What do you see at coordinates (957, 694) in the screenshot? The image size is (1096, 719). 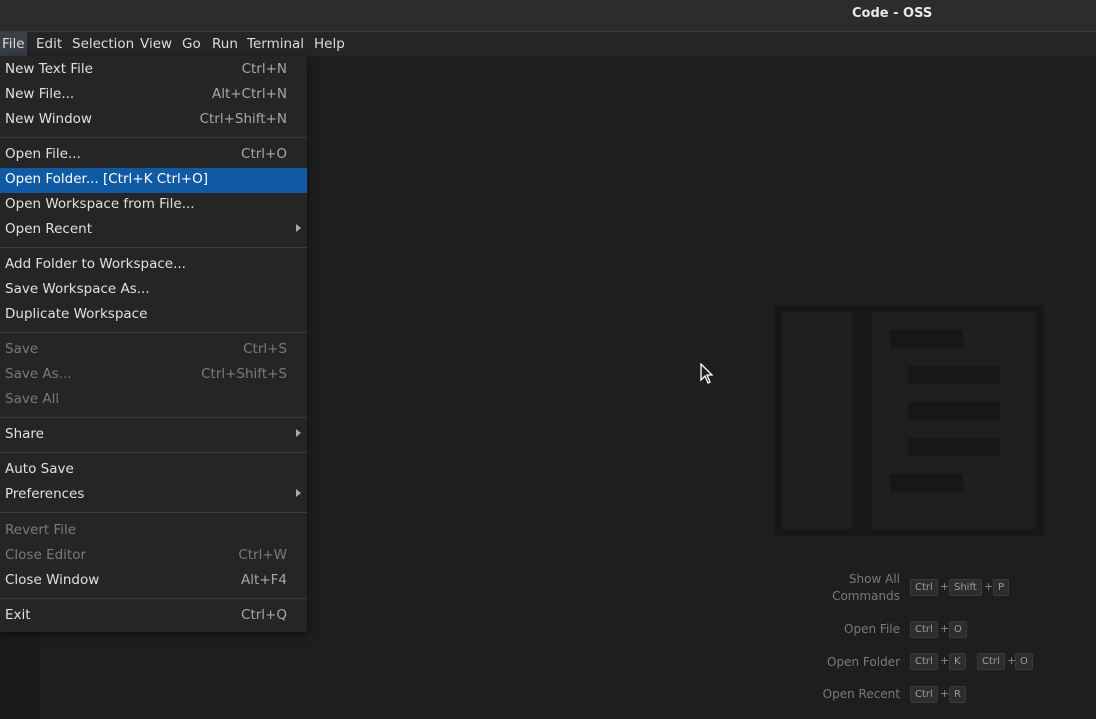 I see `key-r: R` at bounding box center [957, 694].